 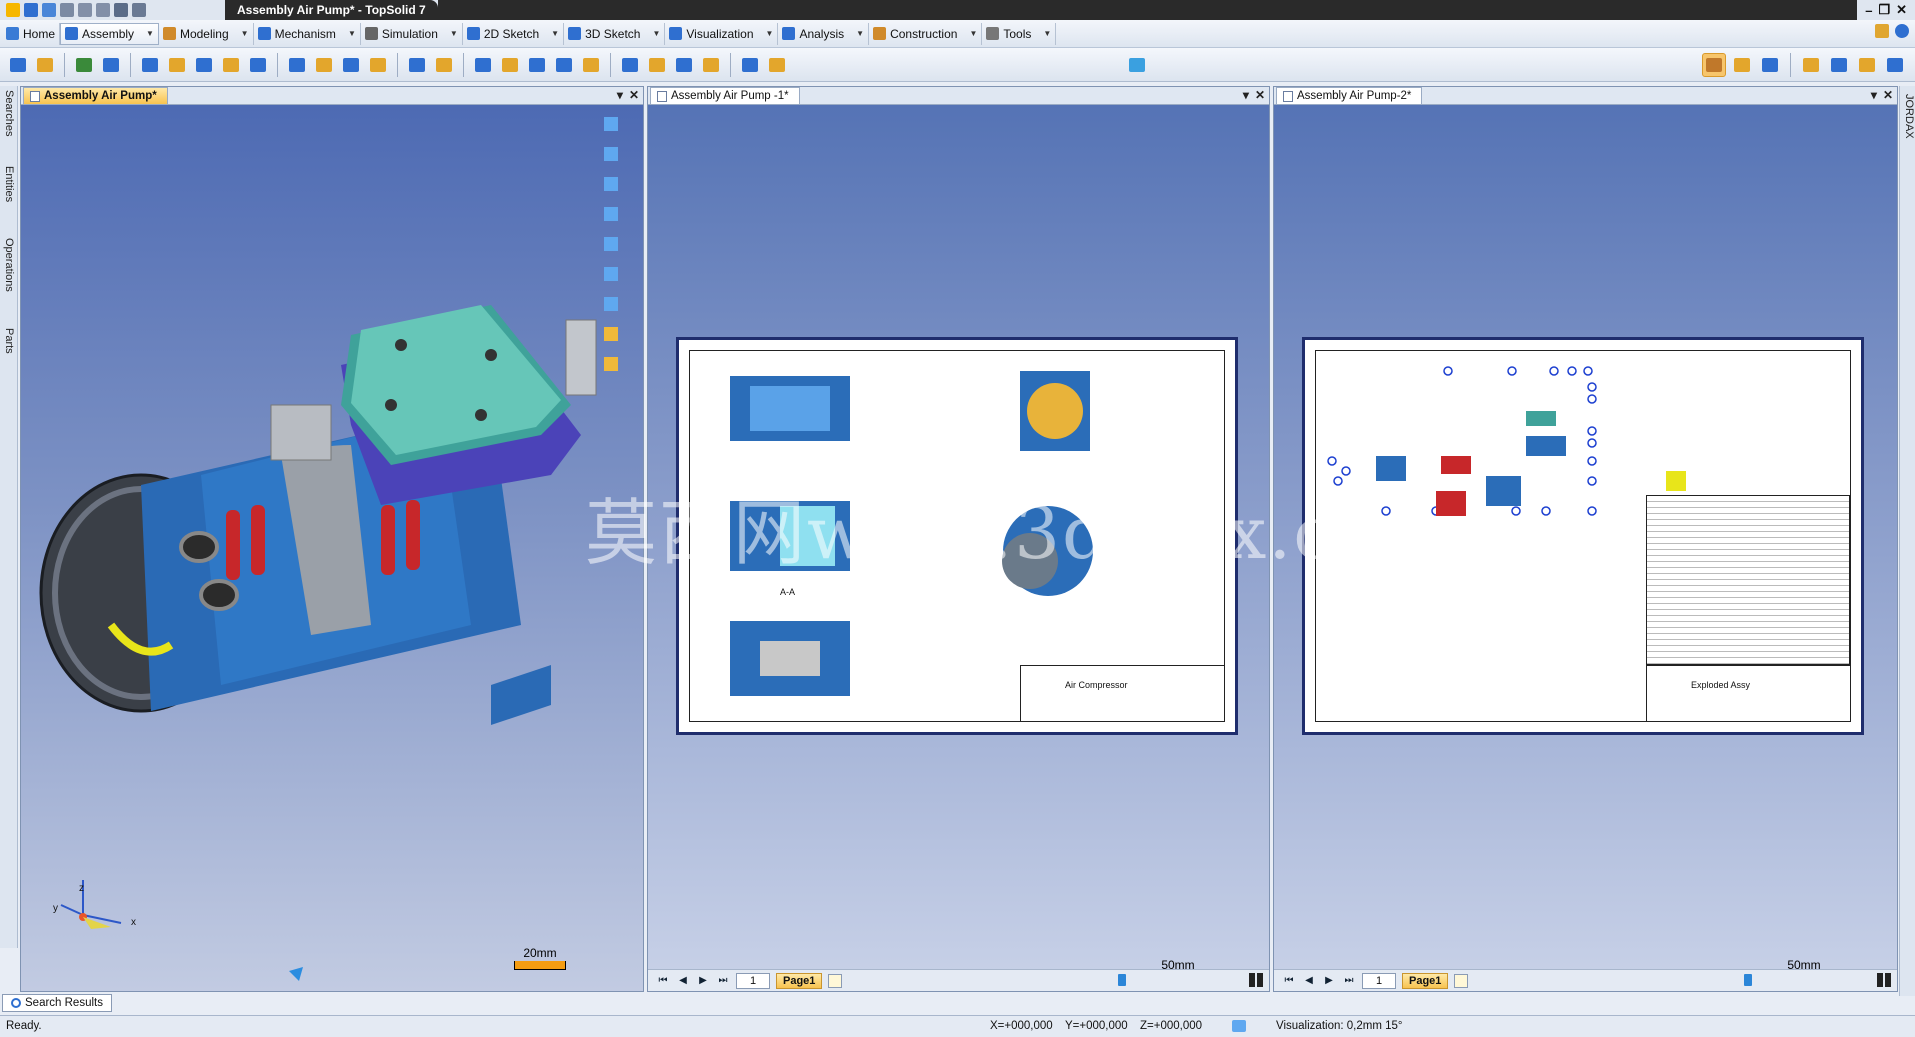 What do you see at coordinates (615, 33) in the screenshot?
I see `menu-3d-sketch: 3D Sketch ▼` at bounding box center [615, 33].